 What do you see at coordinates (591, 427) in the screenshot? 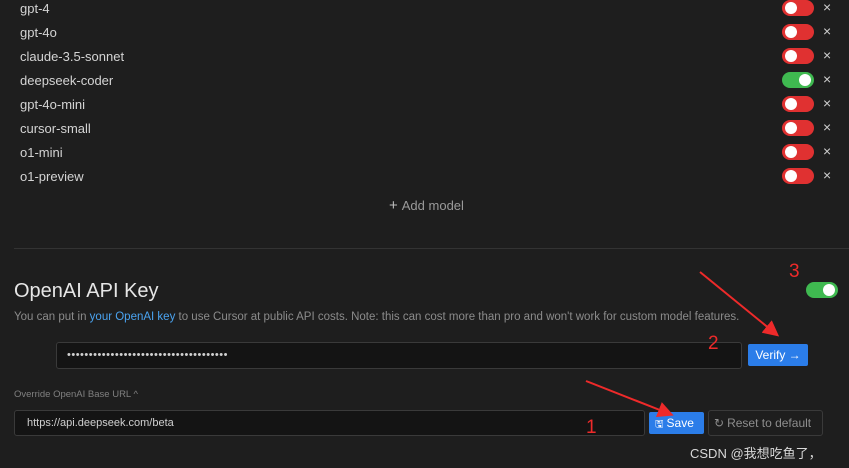
I see `annotation-one: 1` at bounding box center [591, 427].